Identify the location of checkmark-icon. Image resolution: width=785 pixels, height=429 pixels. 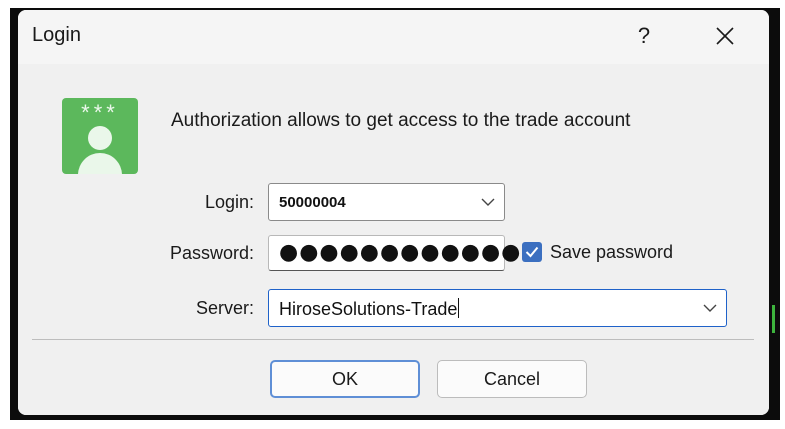
(532, 252).